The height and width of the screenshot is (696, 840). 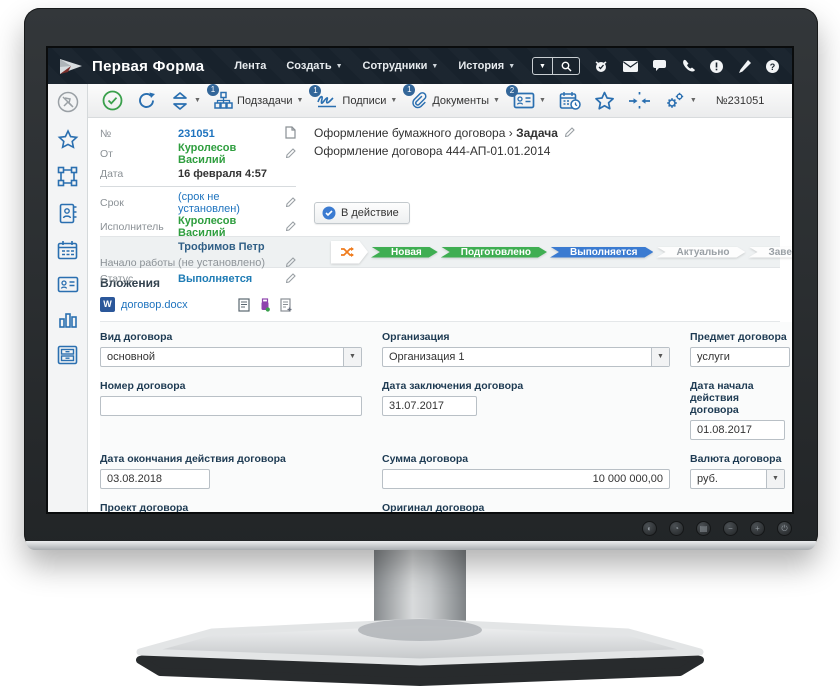 I want to click on id-card-icon, so click(x=68, y=287).